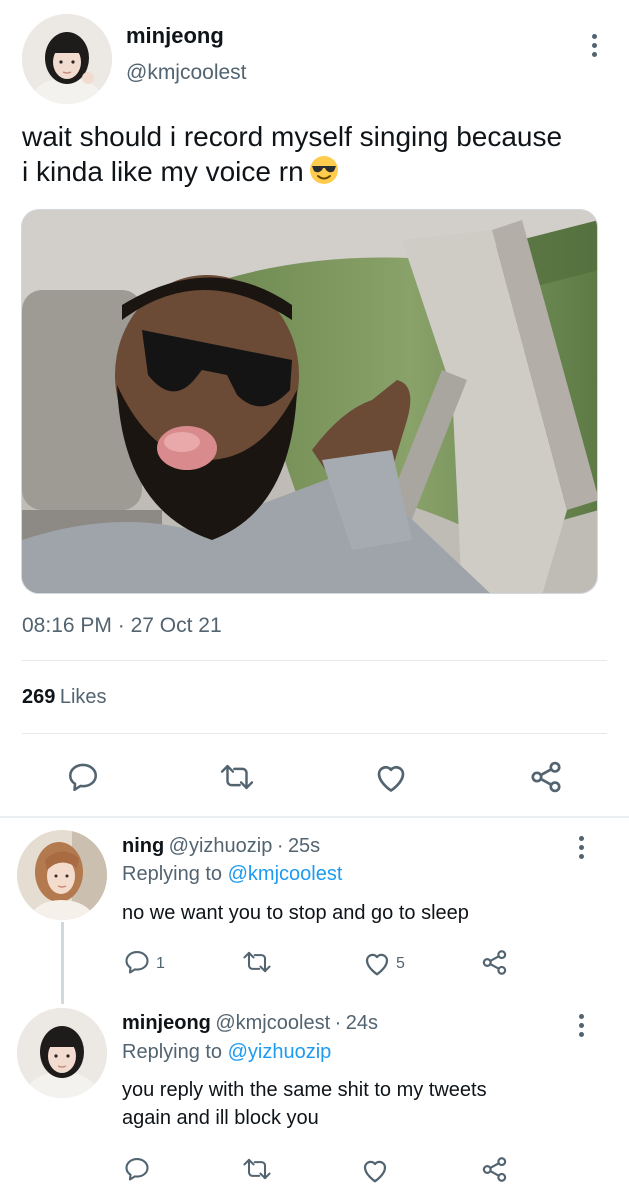 This screenshot has height=1200, width=629. I want to click on reply-author-handle: @yizhuozip, so click(221, 846).